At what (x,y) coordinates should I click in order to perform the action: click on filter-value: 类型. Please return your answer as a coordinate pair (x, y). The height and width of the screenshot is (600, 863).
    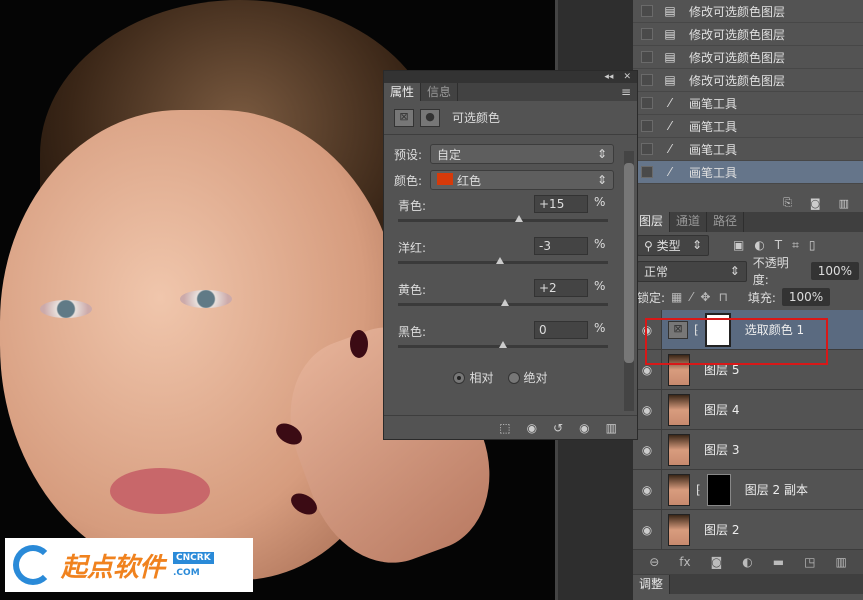
    Looking at the image, I should click on (668, 245).